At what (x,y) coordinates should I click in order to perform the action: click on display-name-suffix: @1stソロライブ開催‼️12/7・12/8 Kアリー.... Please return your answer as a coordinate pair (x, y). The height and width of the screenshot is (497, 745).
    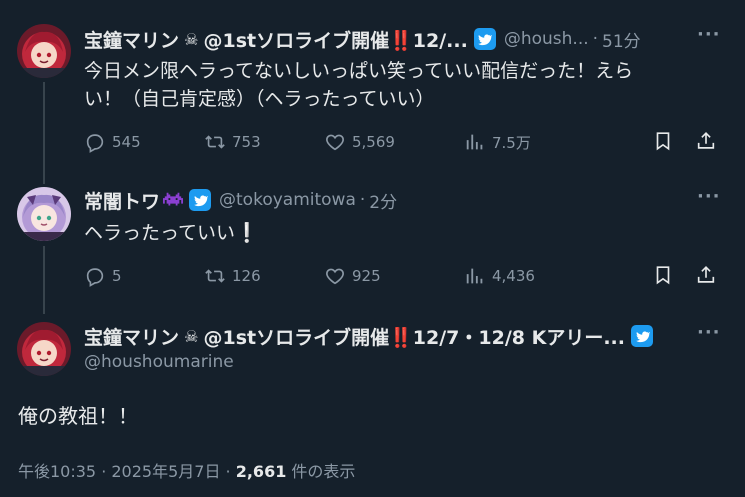
    Looking at the image, I should click on (414, 336).